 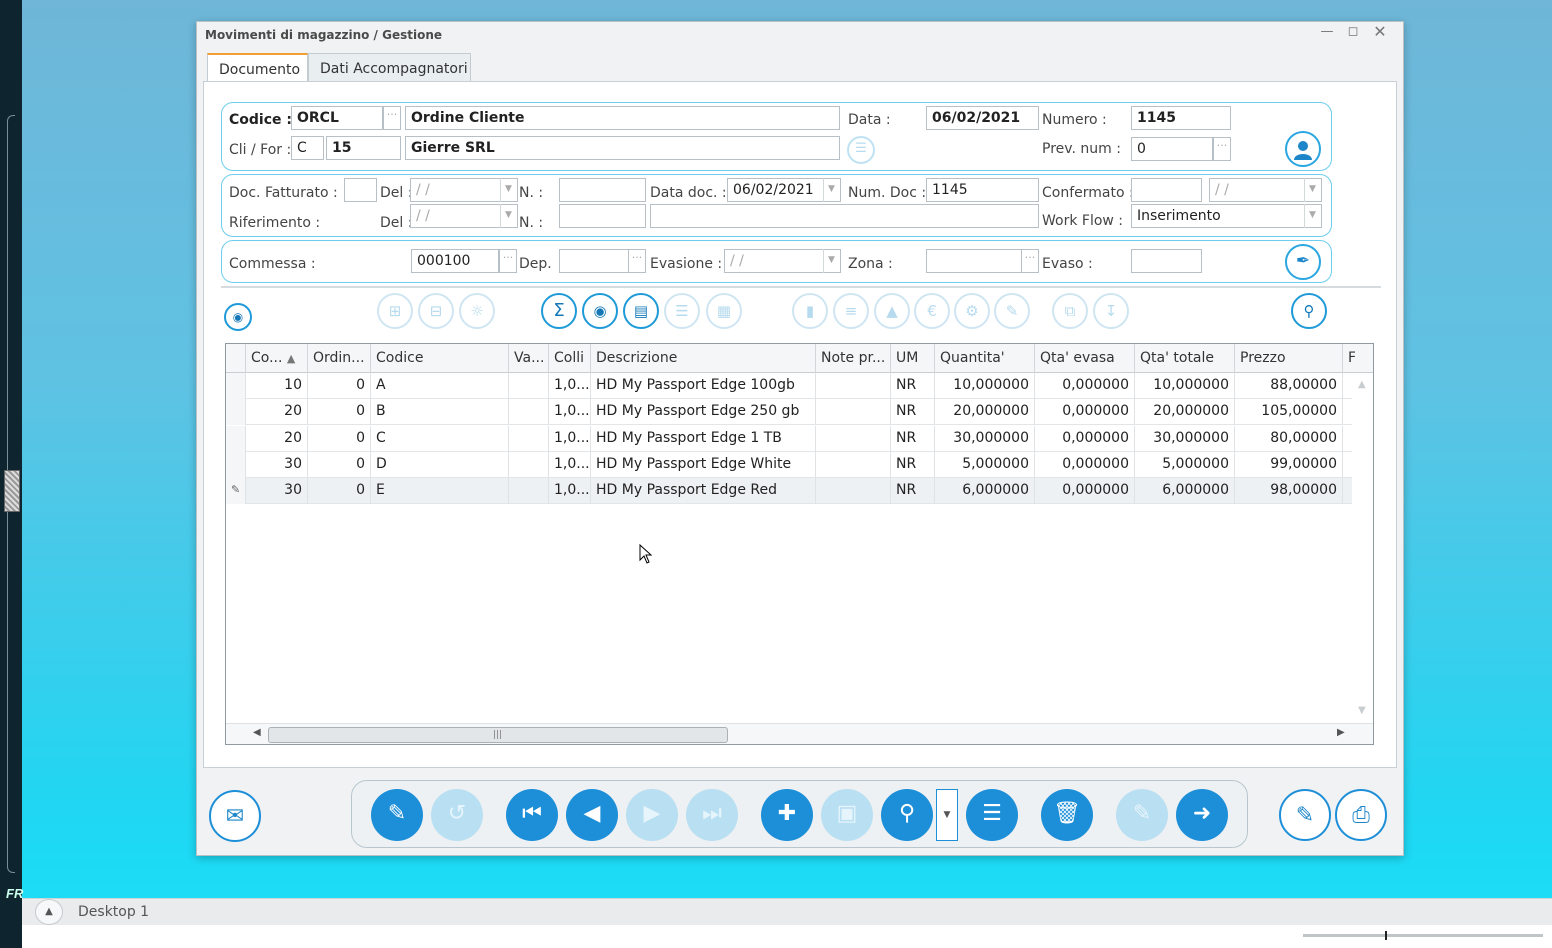 I want to click on doc-fatturato-field, so click(x=360, y=190).